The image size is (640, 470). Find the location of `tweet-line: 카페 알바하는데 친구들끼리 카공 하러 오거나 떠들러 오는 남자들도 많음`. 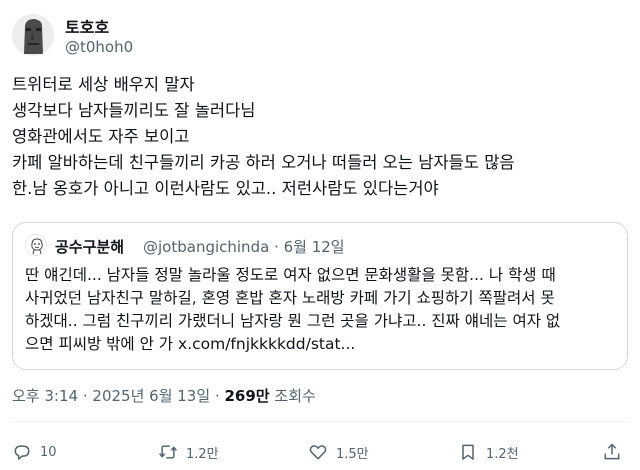

tweet-line: 카페 알바하는데 친구들끼리 카공 하러 오거나 떠들러 오는 남자들도 많음 is located at coordinates (263, 162).